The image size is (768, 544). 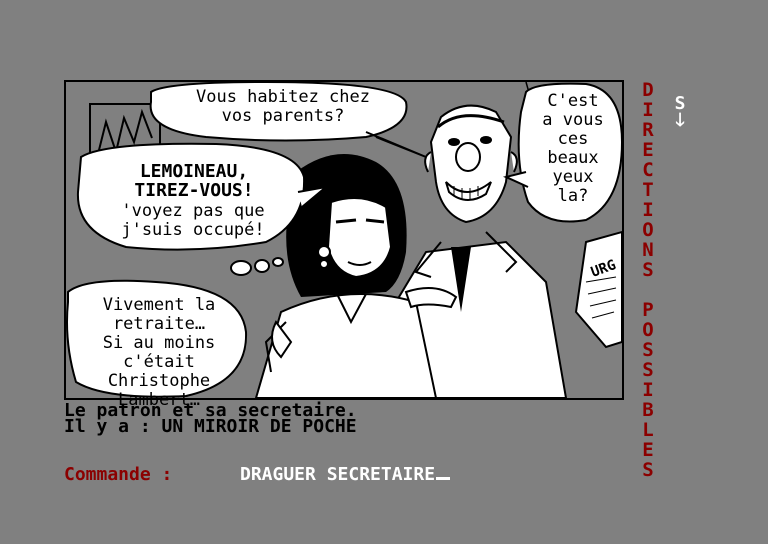 I want to click on command-input: DRAGUER SECRETAIRE, so click(x=345, y=474).